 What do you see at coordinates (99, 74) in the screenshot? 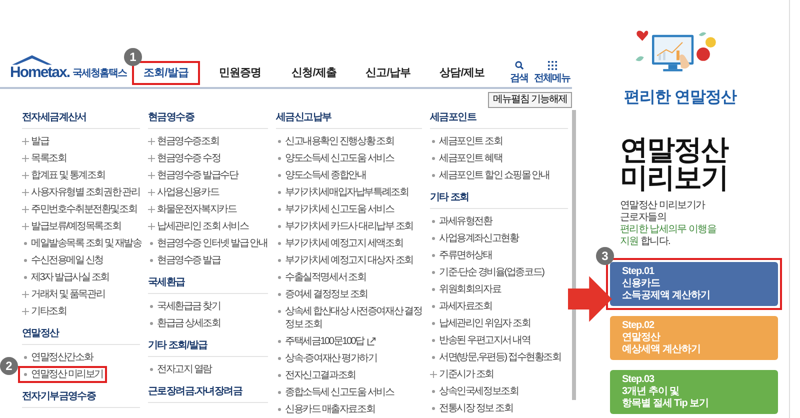
I see `logo-name: 국세청홈택스` at bounding box center [99, 74].